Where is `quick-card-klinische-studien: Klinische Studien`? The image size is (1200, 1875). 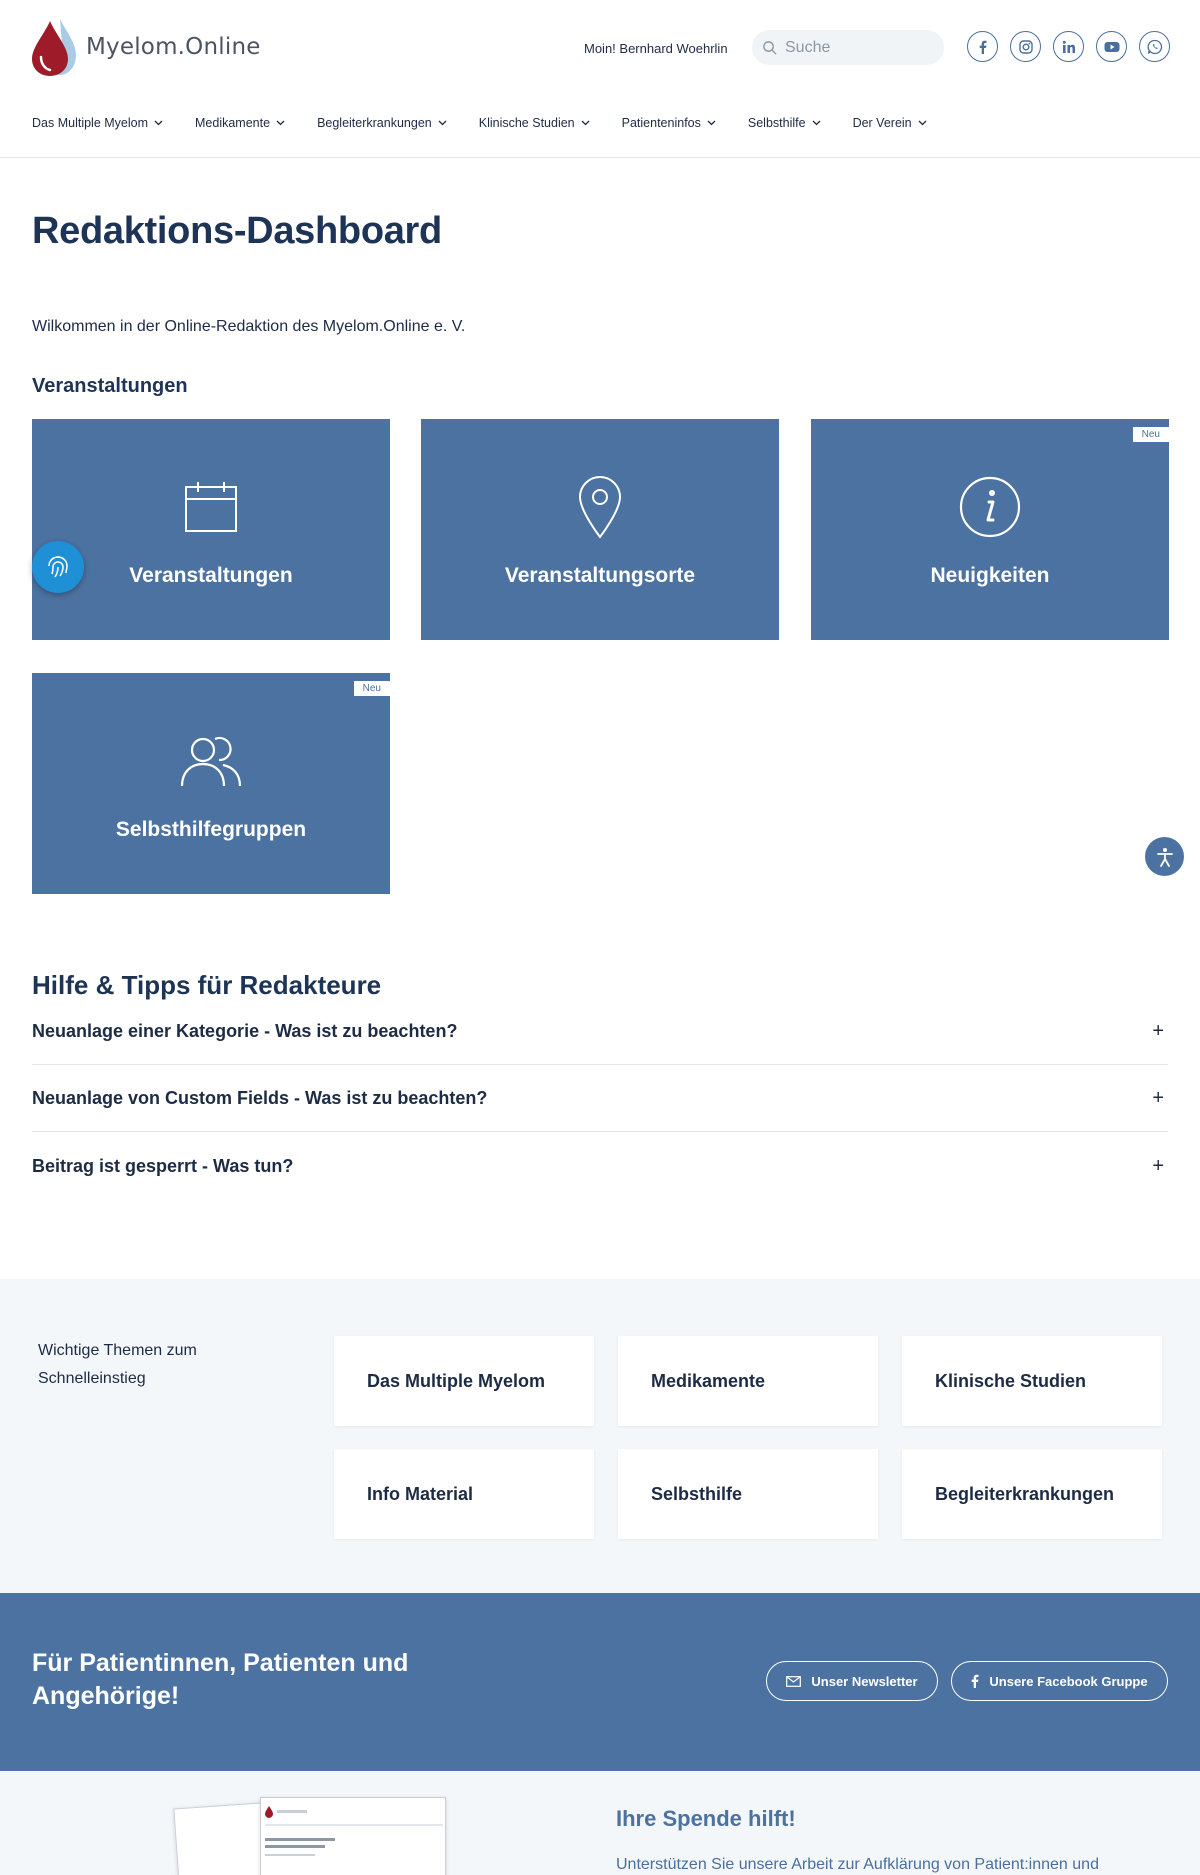 quick-card-klinische-studien: Klinische Studien is located at coordinates (1032, 1381).